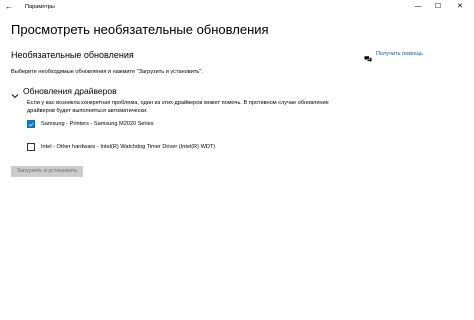 This screenshot has width=474, height=320. Describe the element at coordinates (418, 7) in the screenshot. I see `minimize-button: —` at that location.